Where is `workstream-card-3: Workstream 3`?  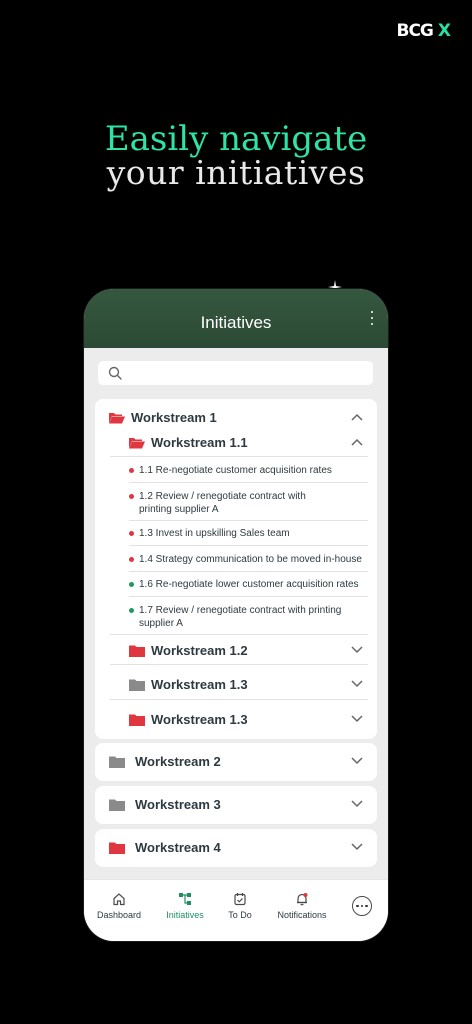 workstream-card-3: Workstream 3 is located at coordinates (236, 805).